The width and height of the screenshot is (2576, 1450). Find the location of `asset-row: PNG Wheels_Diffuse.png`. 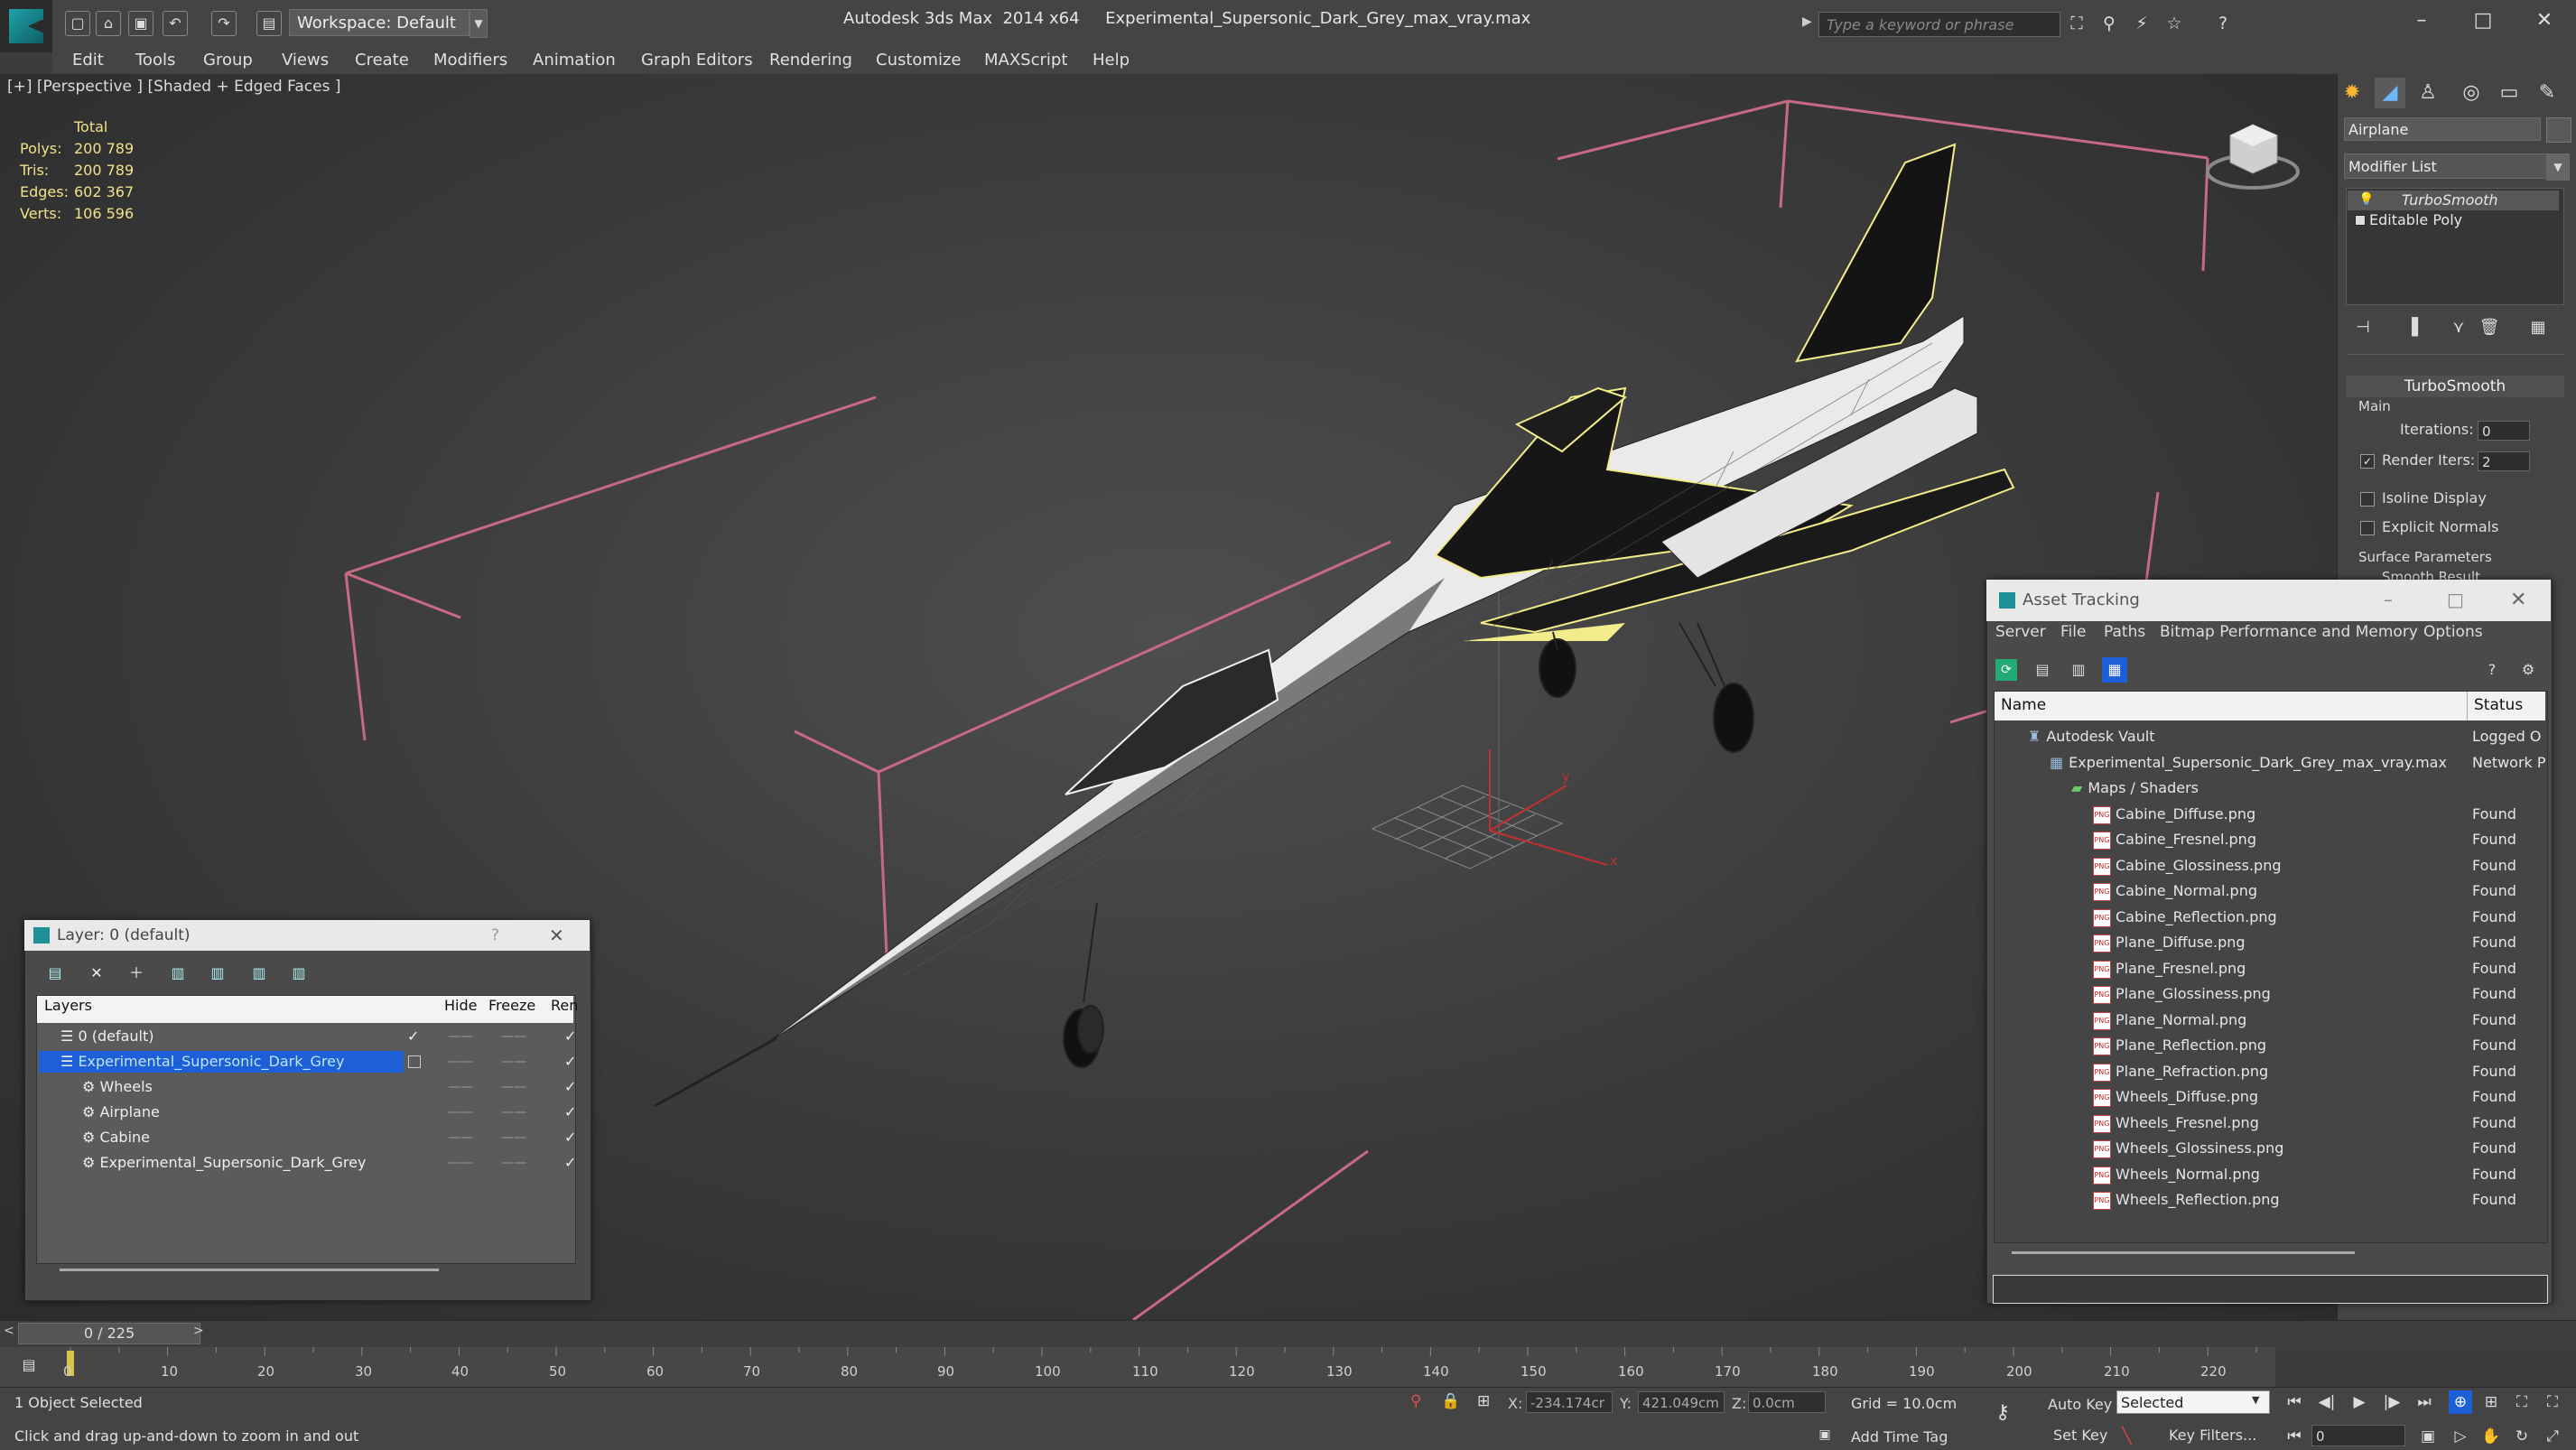

asset-row: PNG Wheels_Diffuse.png is located at coordinates (2175, 1097).